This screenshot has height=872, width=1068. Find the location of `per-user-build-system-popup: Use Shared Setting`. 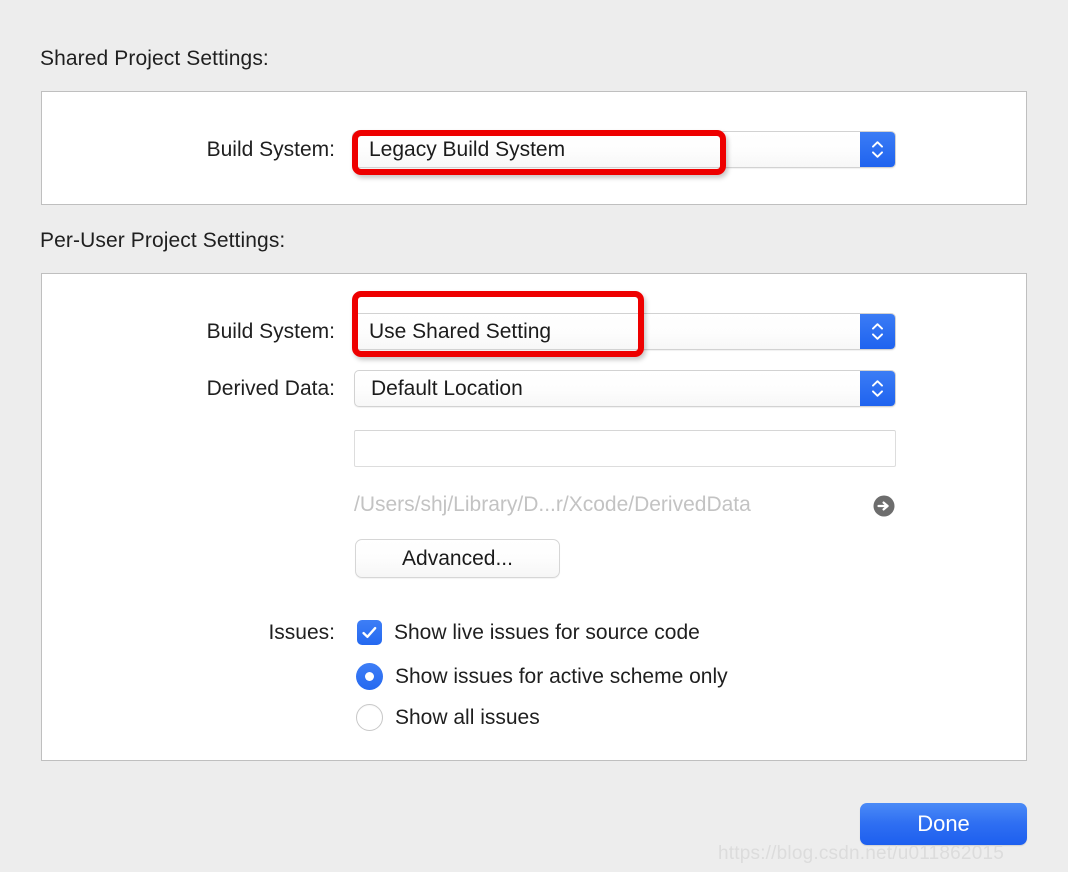

per-user-build-system-popup: Use Shared Setting is located at coordinates (624, 331).